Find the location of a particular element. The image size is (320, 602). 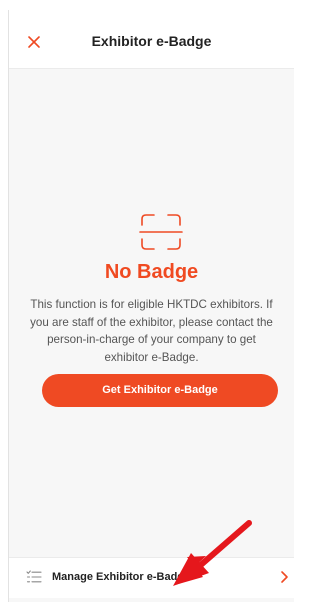

empty-state-heading: No Badge is located at coordinates (151, 272).